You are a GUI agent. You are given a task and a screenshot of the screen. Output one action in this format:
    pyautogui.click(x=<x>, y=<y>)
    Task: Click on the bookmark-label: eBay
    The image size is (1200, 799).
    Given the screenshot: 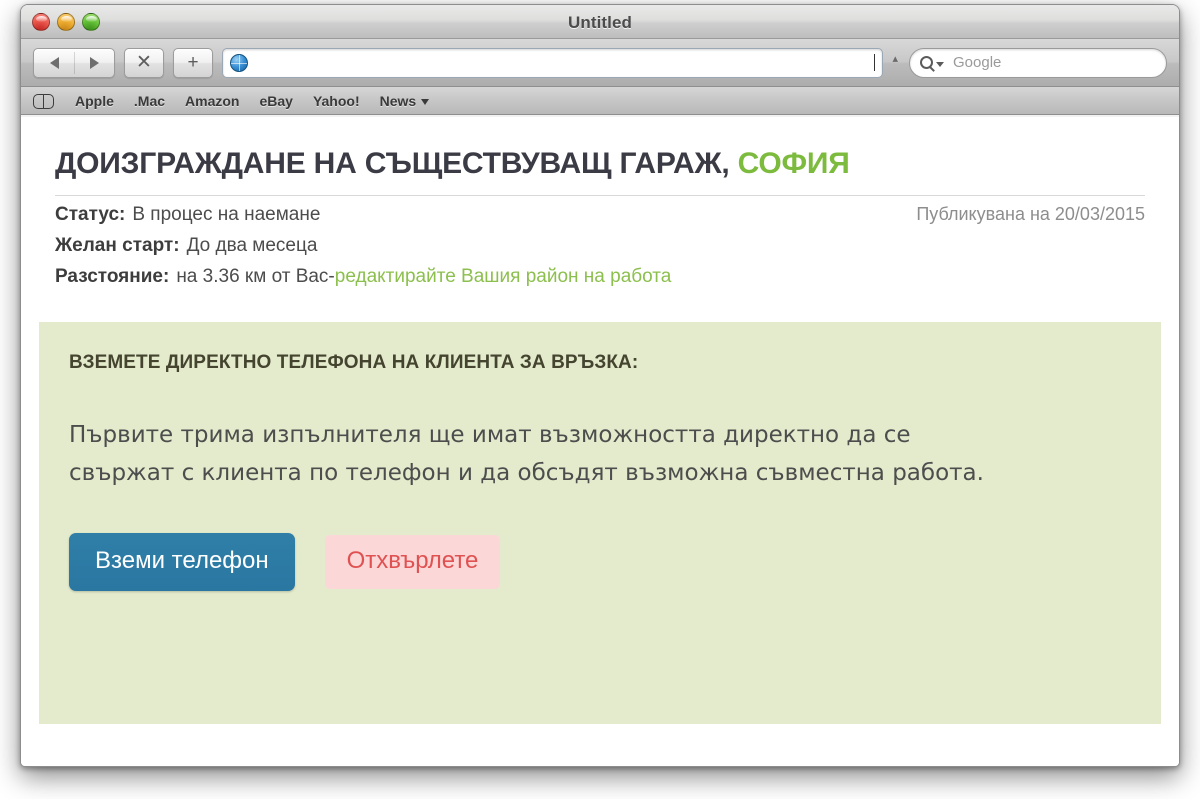 What is the action you would take?
    pyautogui.click(x=276, y=100)
    